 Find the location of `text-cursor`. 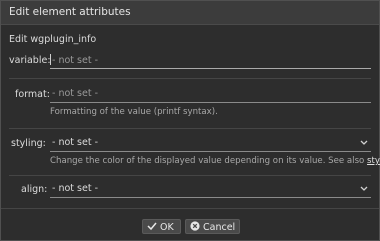

text-cursor is located at coordinates (50, 59).